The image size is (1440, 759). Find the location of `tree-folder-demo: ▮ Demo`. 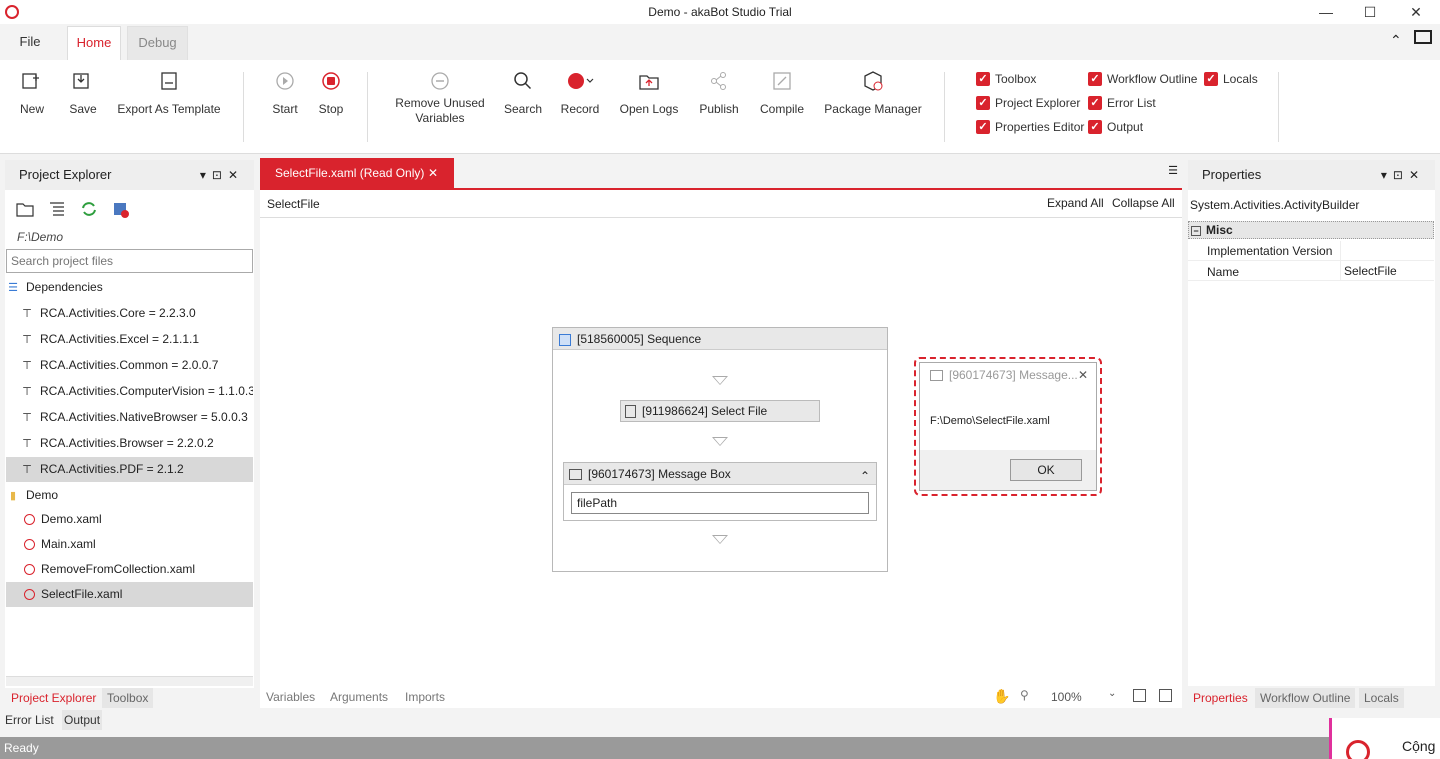

tree-folder-demo: ▮ Demo is located at coordinates (129, 495).